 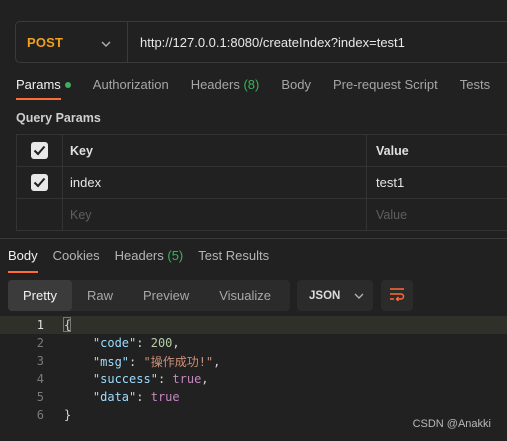 What do you see at coordinates (40, 379) in the screenshot?
I see `line-number: 4` at bounding box center [40, 379].